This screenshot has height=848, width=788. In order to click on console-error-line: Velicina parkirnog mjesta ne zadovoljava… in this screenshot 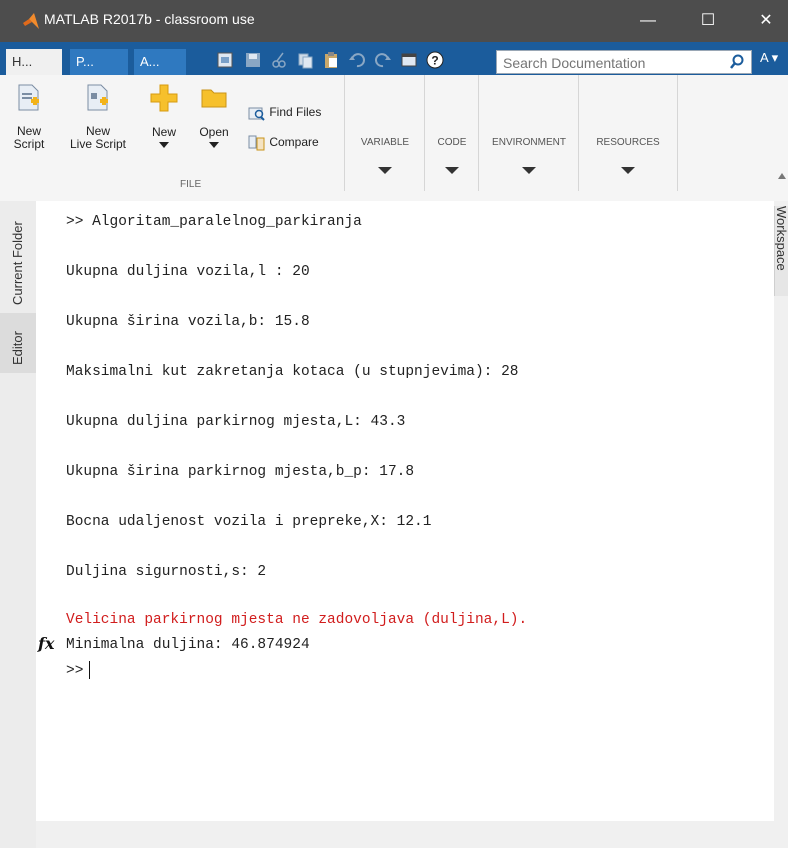, I will do `click(297, 620)`.